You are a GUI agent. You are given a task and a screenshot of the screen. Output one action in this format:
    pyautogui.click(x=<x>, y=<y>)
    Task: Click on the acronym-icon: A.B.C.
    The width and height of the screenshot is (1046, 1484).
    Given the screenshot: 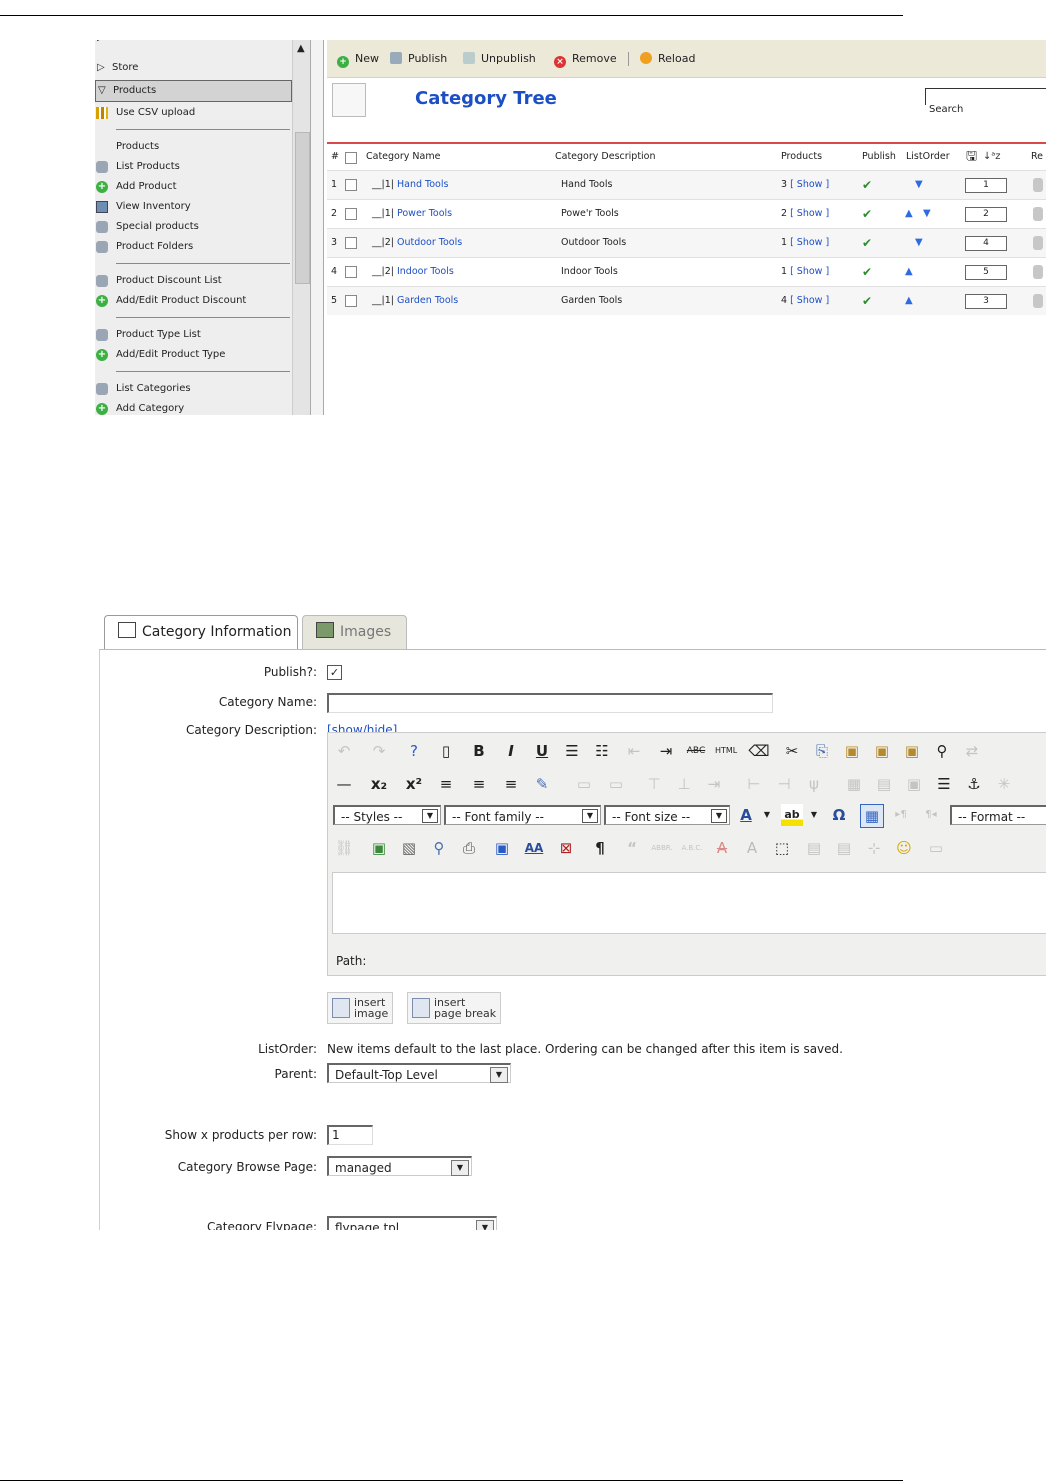 What is the action you would take?
    pyautogui.click(x=692, y=848)
    